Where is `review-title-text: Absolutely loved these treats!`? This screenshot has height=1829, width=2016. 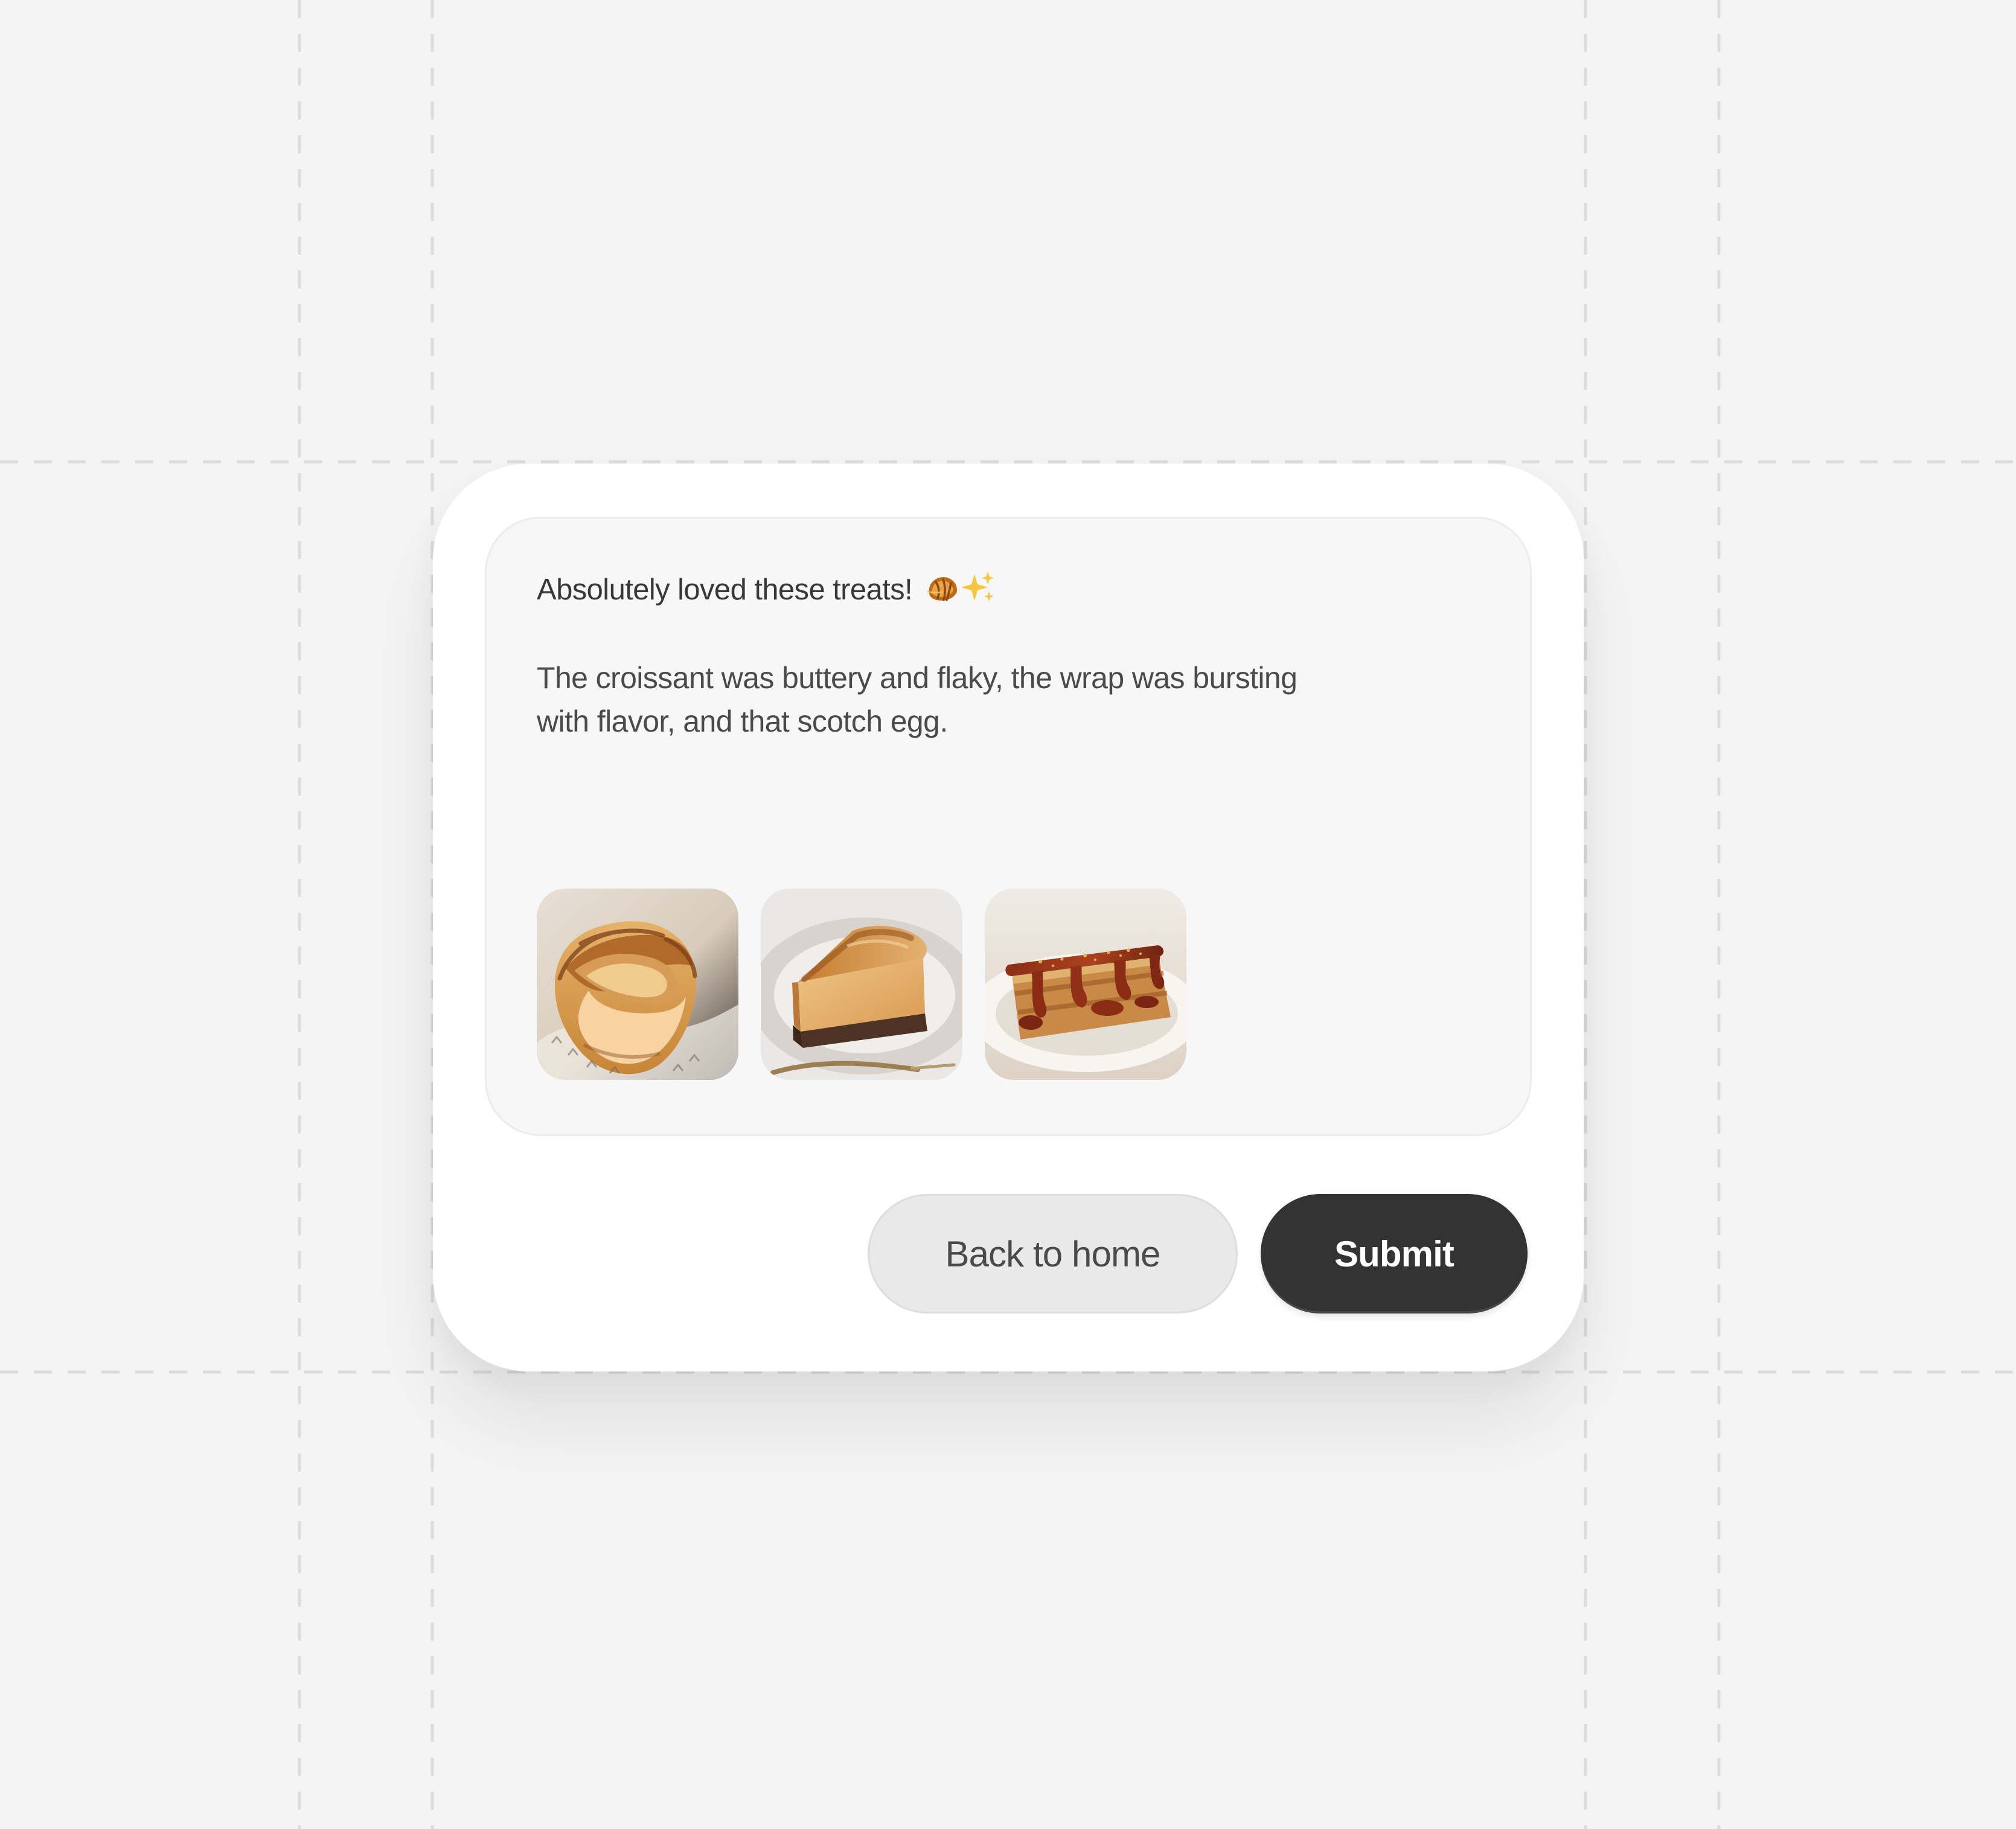 review-title-text: Absolutely loved these treats! is located at coordinates (725, 590).